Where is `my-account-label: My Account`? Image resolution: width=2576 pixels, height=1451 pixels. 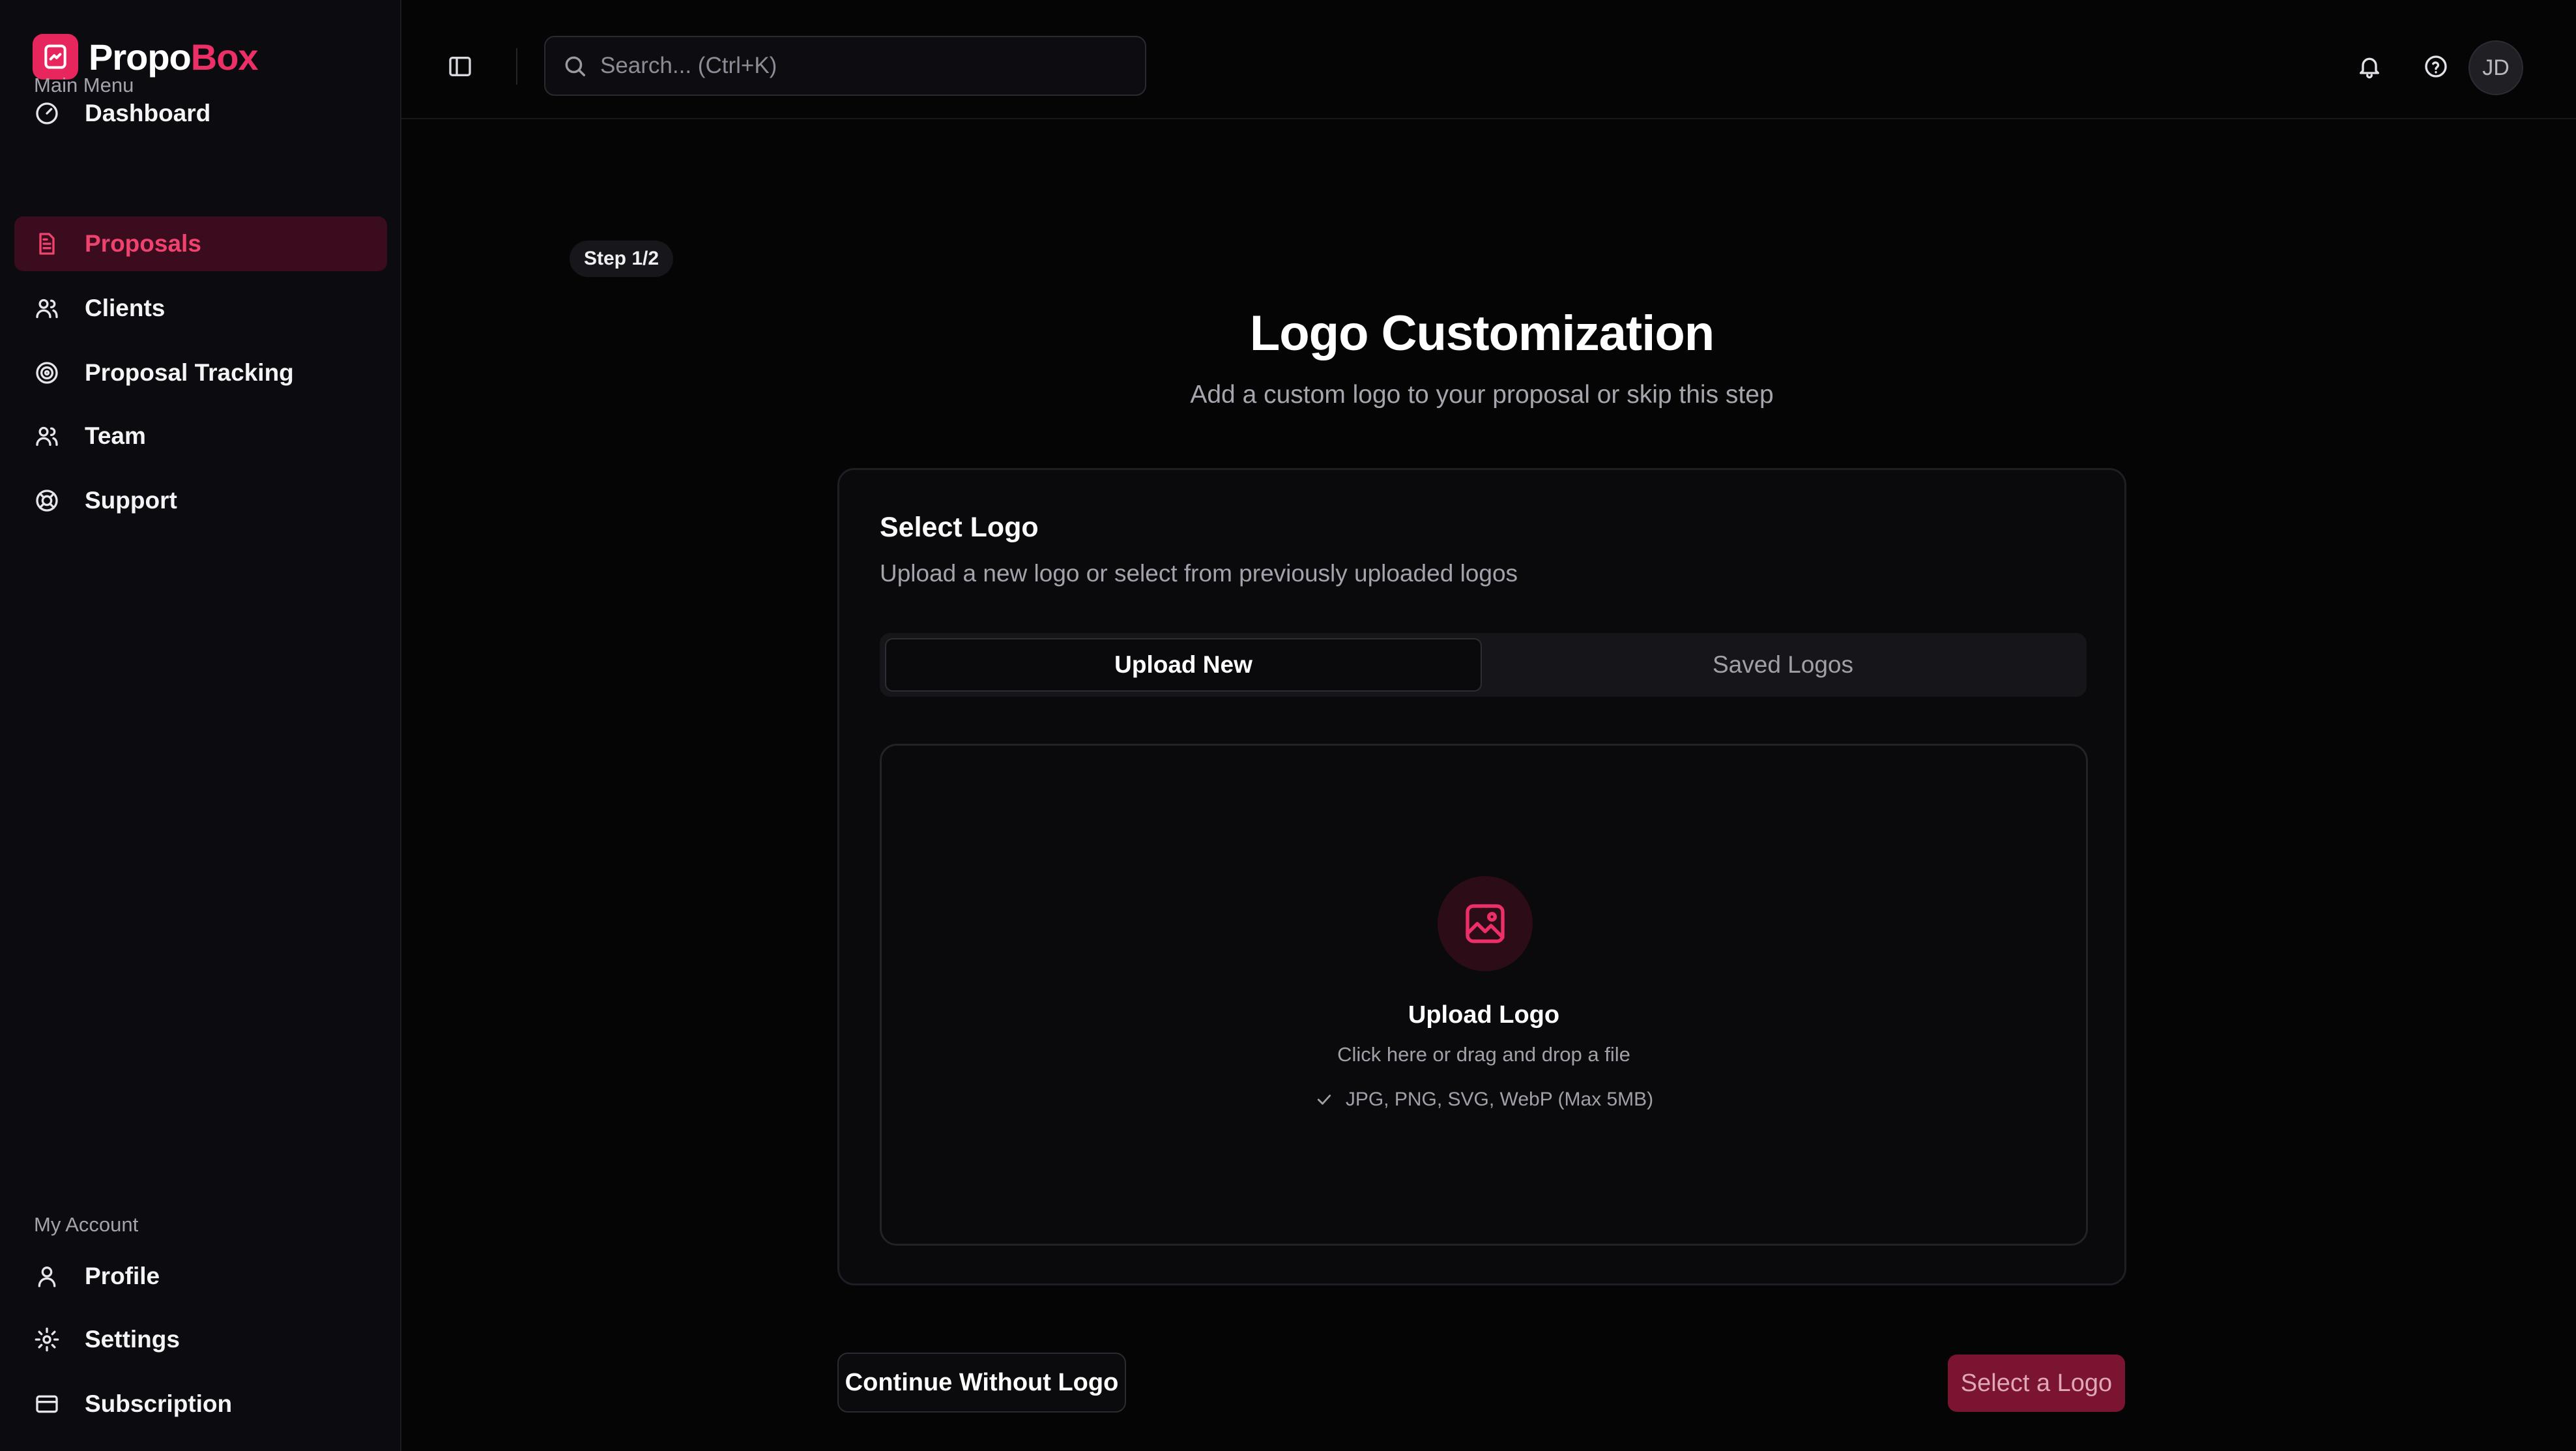 my-account-label: My Account is located at coordinates (86, 1224).